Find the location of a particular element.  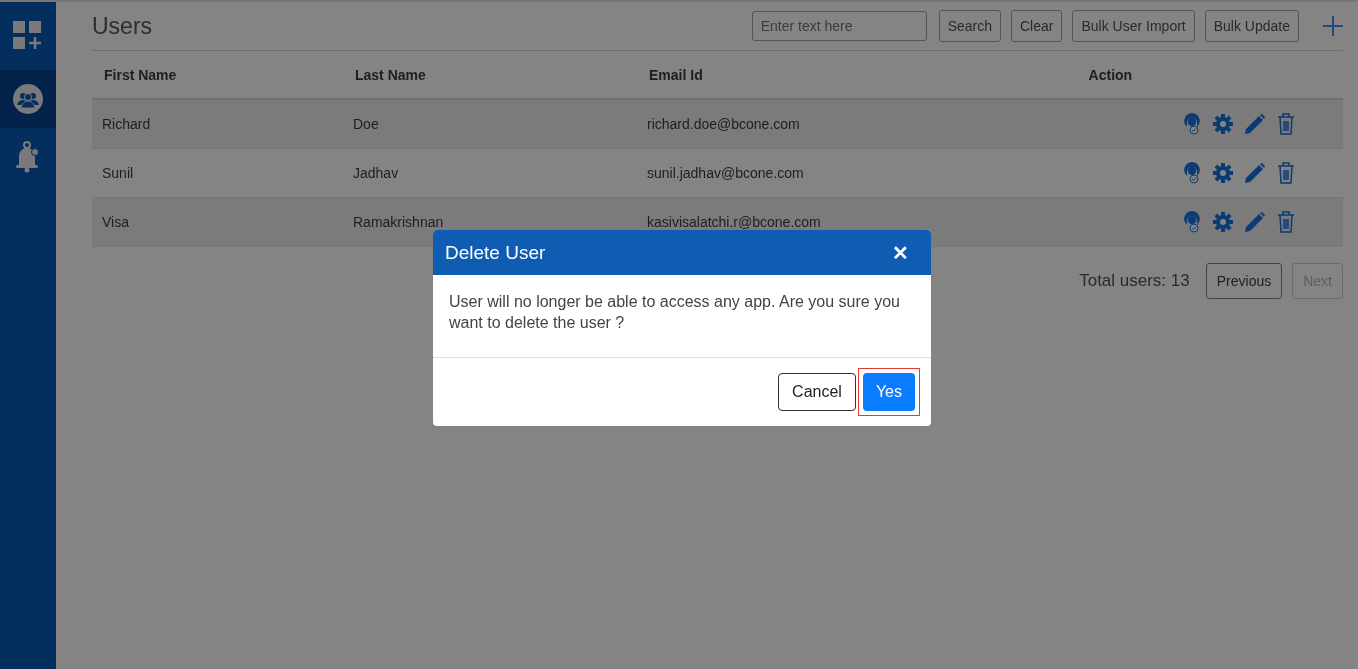

column-header: Action is located at coordinates (1110, 74).